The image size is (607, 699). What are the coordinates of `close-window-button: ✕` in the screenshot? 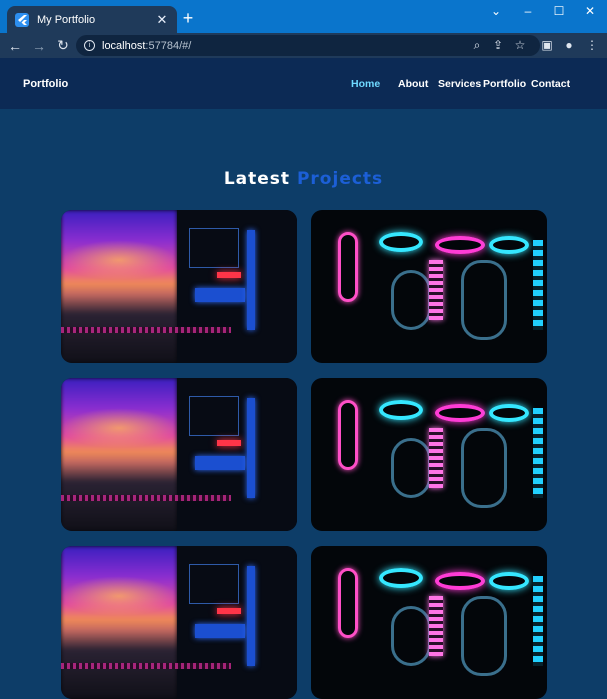 It's located at (590, 11).